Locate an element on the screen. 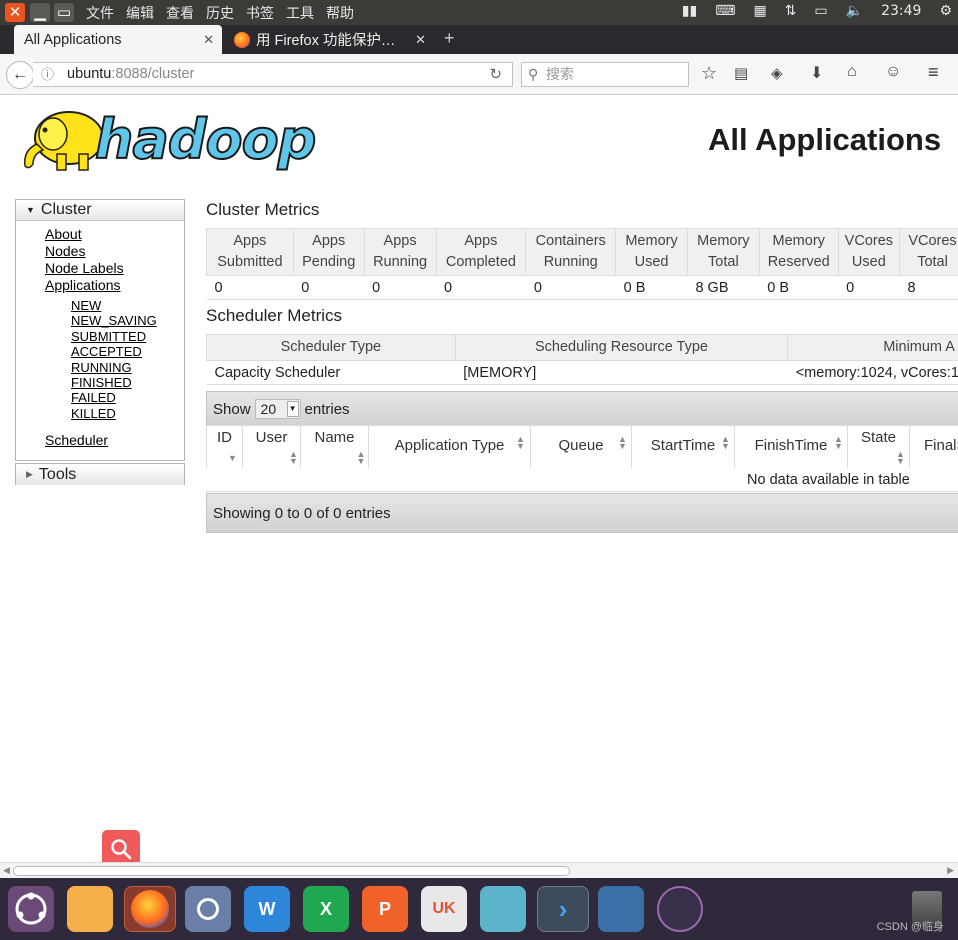 This screenshot has height=940, width=958. maximize-window-button: ▭ is located at coordinates (64, 12).